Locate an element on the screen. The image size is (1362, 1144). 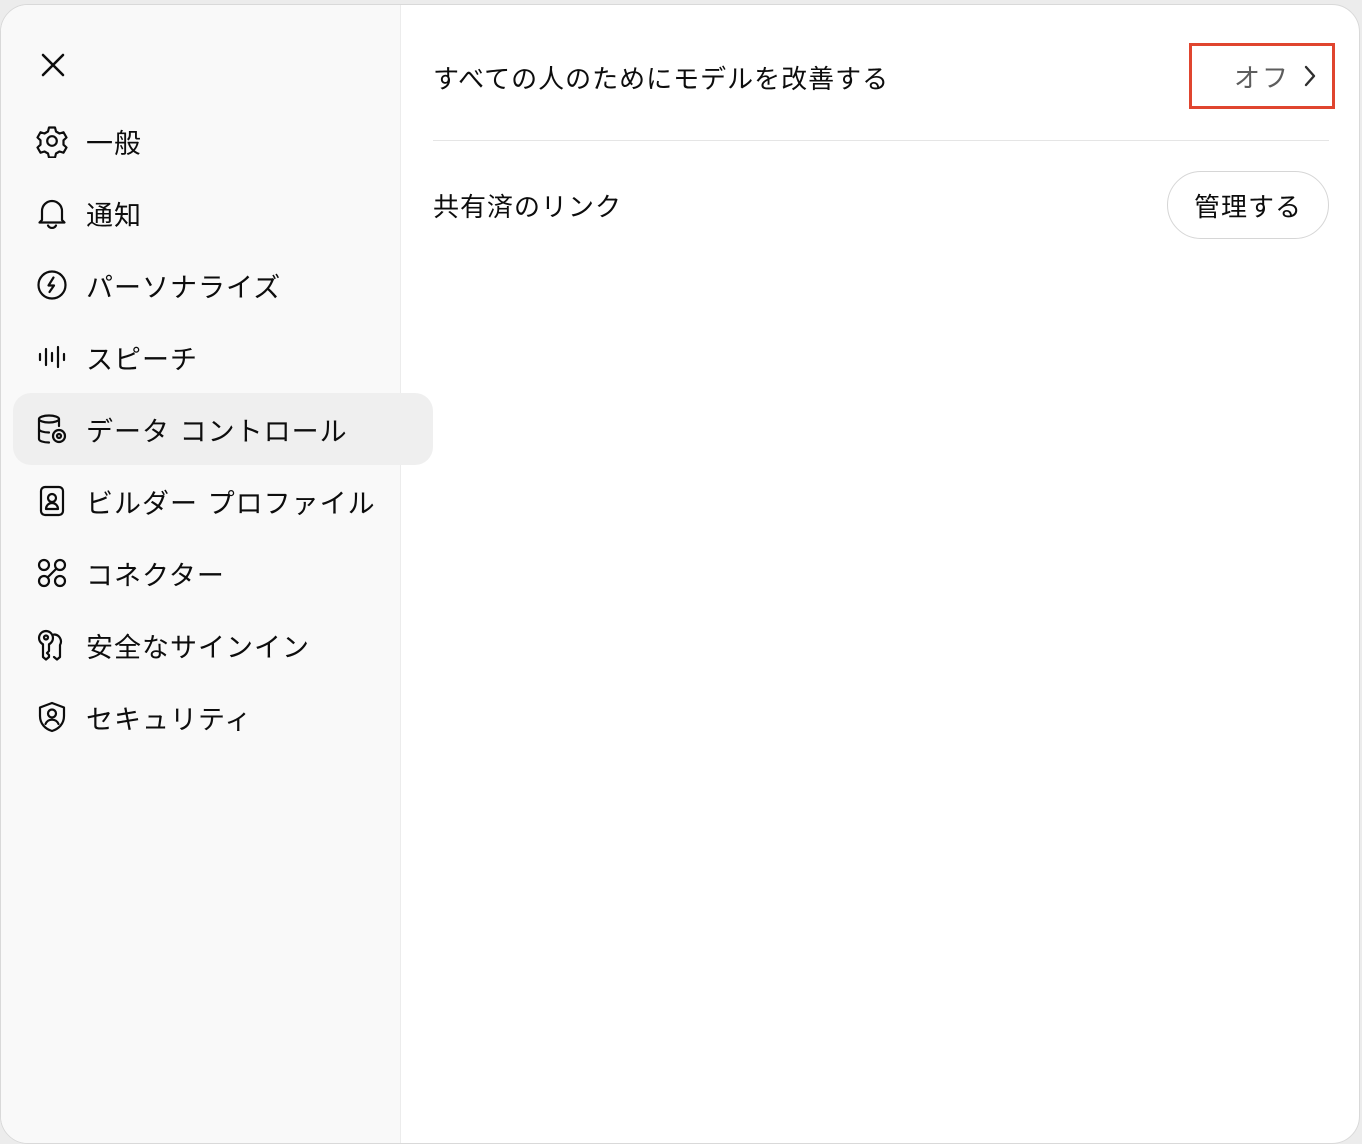
shared-links-label: 共有済のリンク is located at coordinates (528, 207).